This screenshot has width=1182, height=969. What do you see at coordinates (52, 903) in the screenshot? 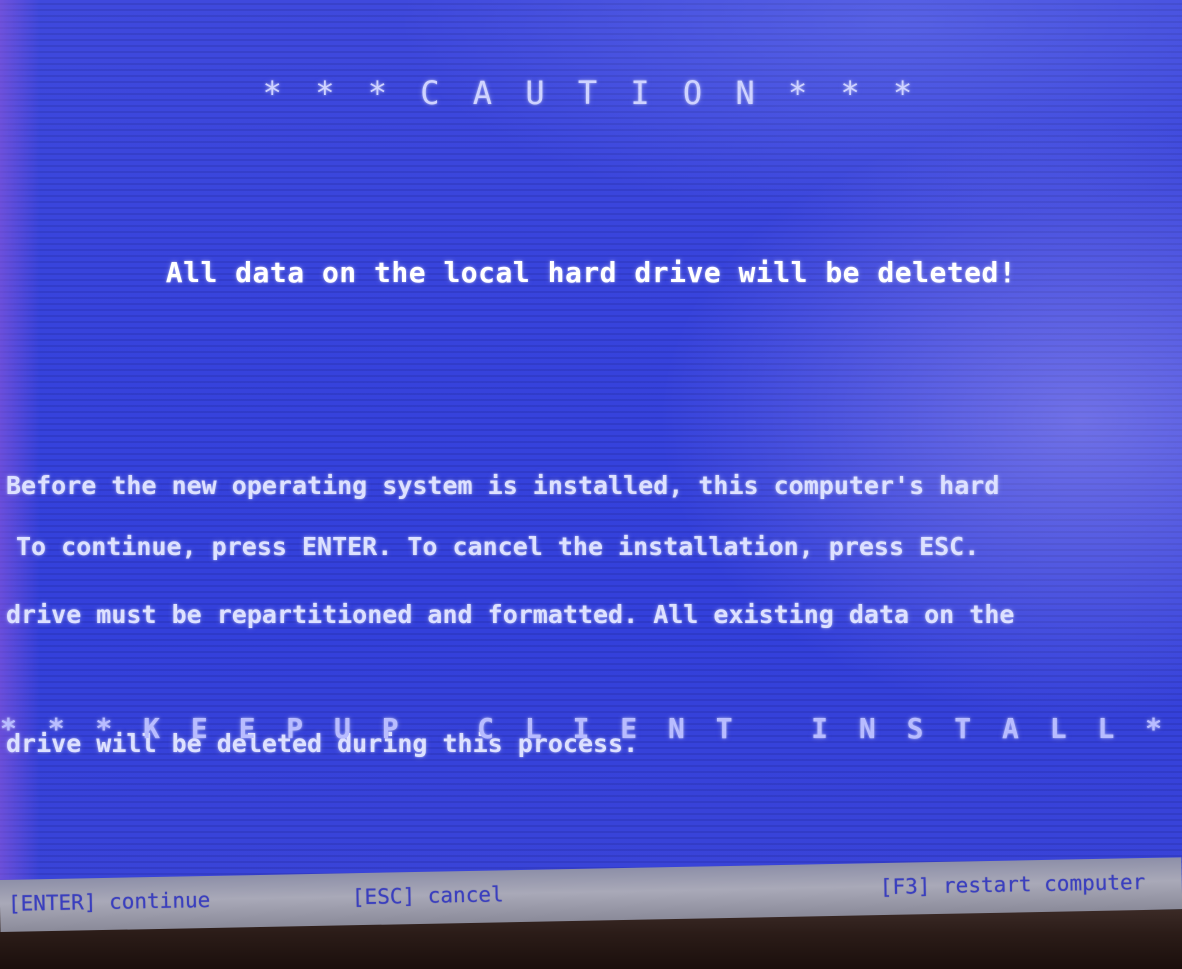
I see `enter-key-label: [ENTER]` at bounding box center [52, 903].